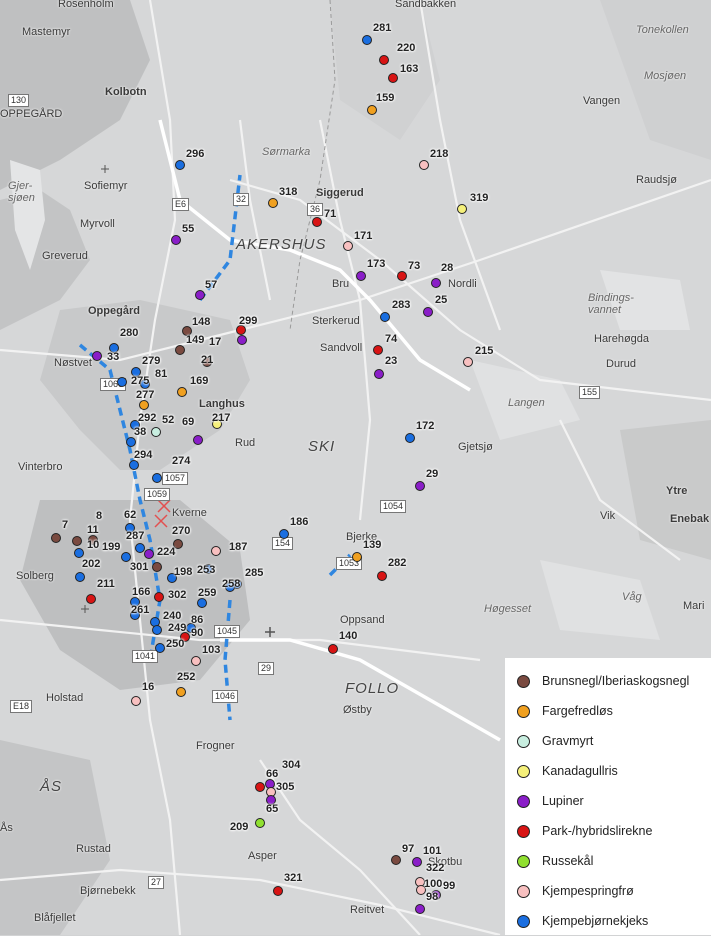  I want to click on observation-number: 11, so click(93, 530).